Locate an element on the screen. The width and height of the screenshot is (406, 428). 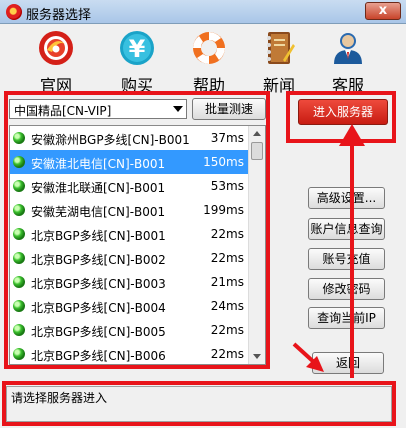
notebook-icon is located at coordinates (281, 48).